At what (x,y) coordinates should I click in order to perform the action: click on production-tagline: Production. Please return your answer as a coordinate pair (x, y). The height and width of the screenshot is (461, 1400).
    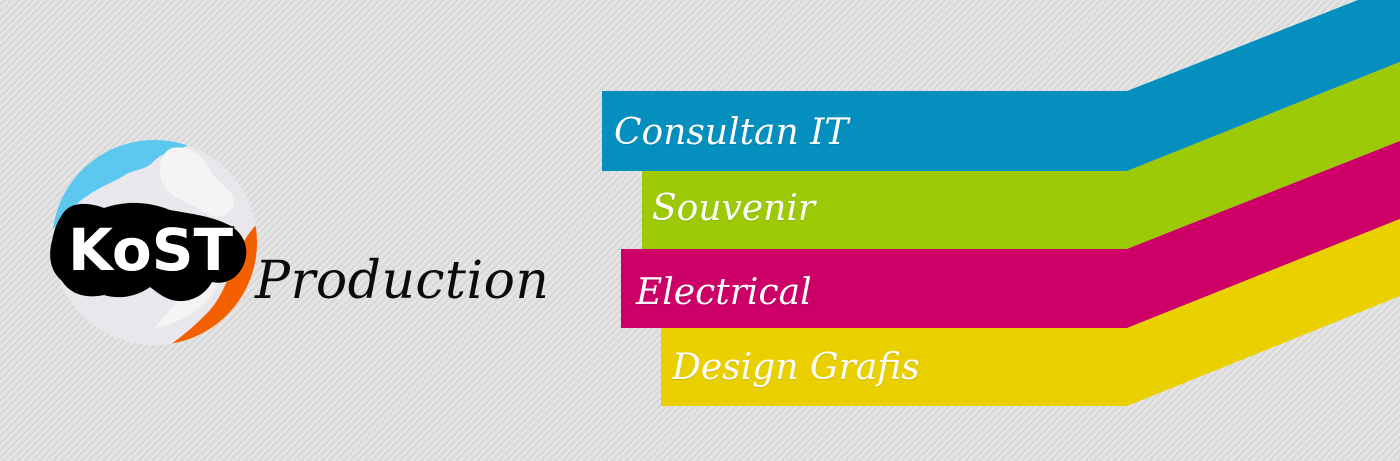
    Looking at the image, I should click on (402, 281).